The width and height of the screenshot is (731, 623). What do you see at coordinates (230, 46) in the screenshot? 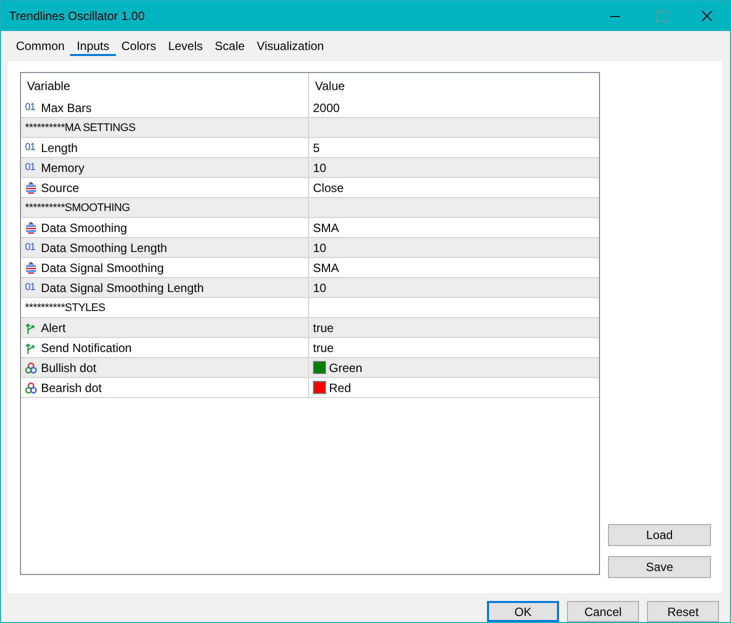
I see `tab: Scale` at bounding box center [230, 46].